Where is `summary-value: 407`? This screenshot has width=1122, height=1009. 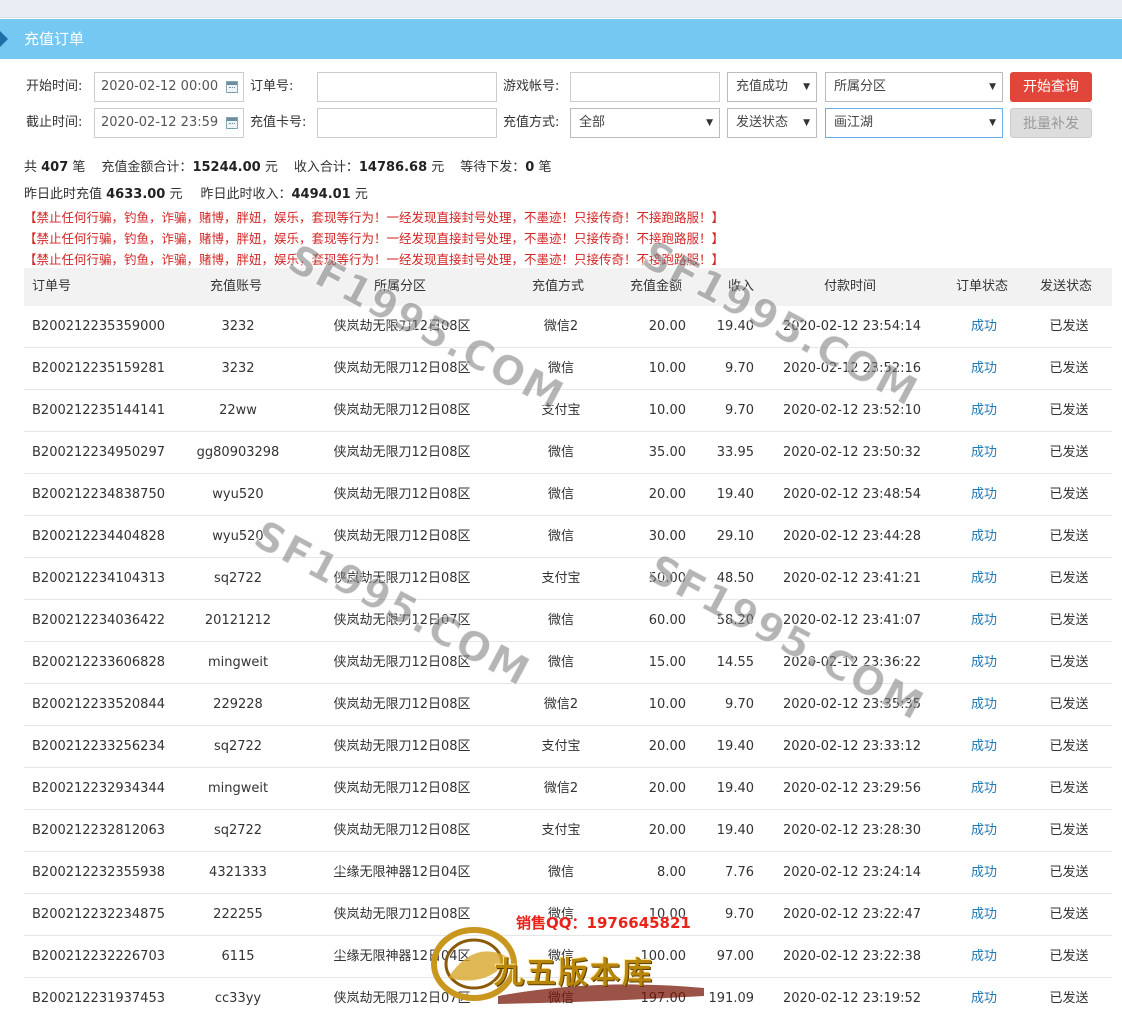 summary-value: 407 is located at coordinates (55, 167).